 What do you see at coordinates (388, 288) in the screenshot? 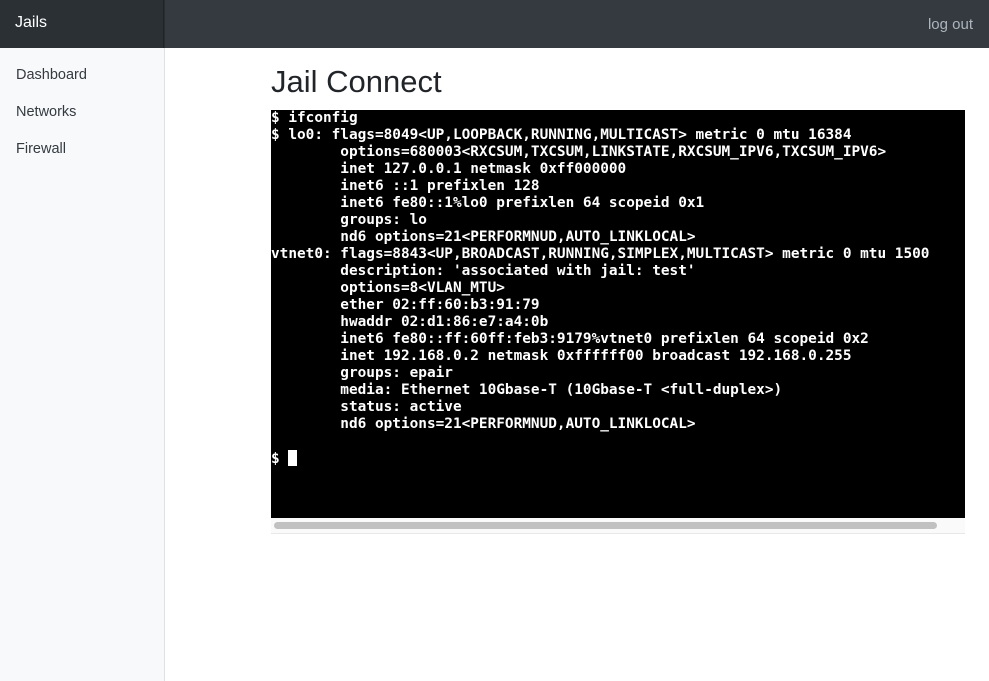
I see `terminal-line: options=8<VLAN_MTU>` at bounding box center [388, 288].